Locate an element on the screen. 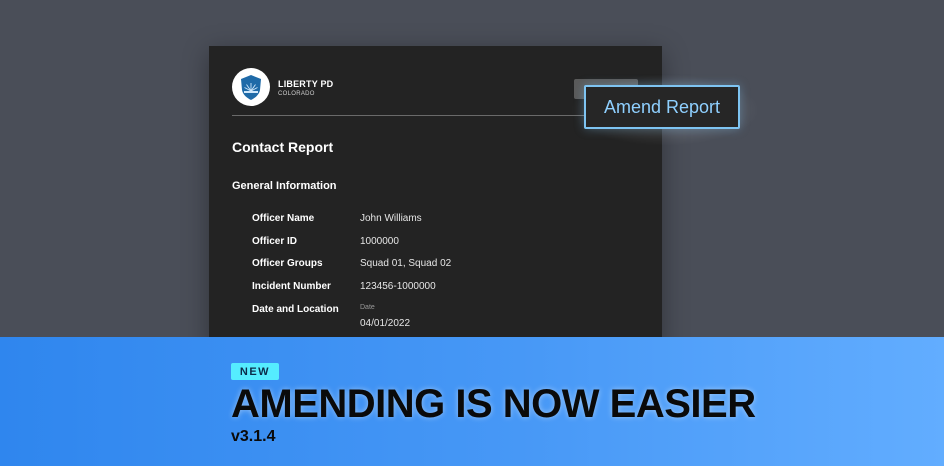 This screenshot has height=466, width=944. field-label-officer-name: Officer Name is located at coordinates (283, 218).